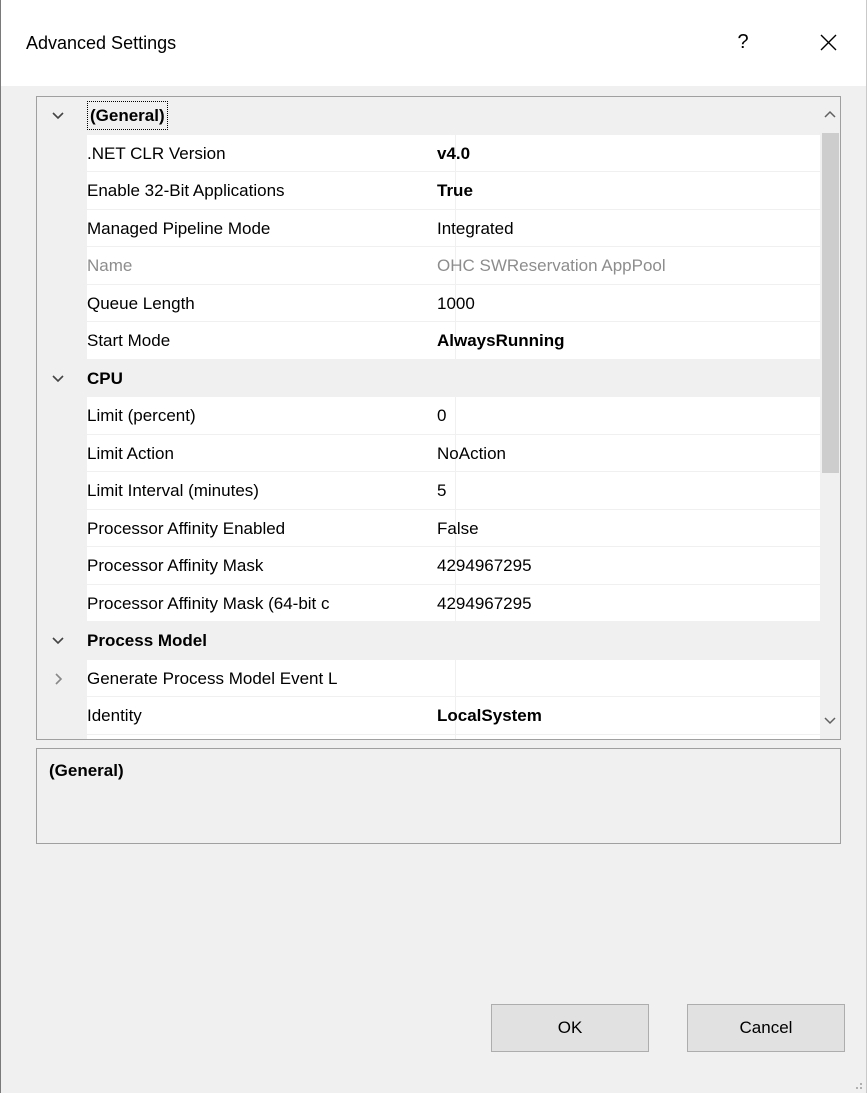 The image size is (867, 1093). I want to click on property-name: Identity, so click(271, 715).